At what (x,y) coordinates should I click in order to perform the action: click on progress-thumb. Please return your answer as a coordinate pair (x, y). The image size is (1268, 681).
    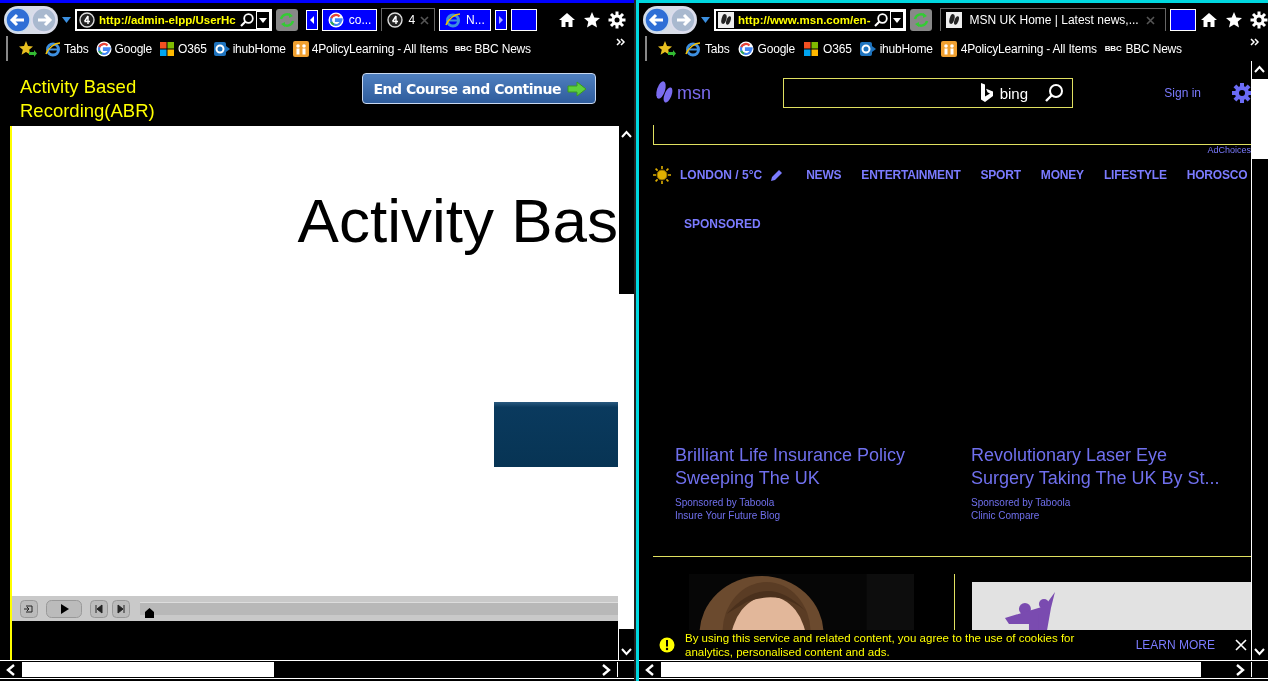
    Looking at the image, I should click on (149, 613).